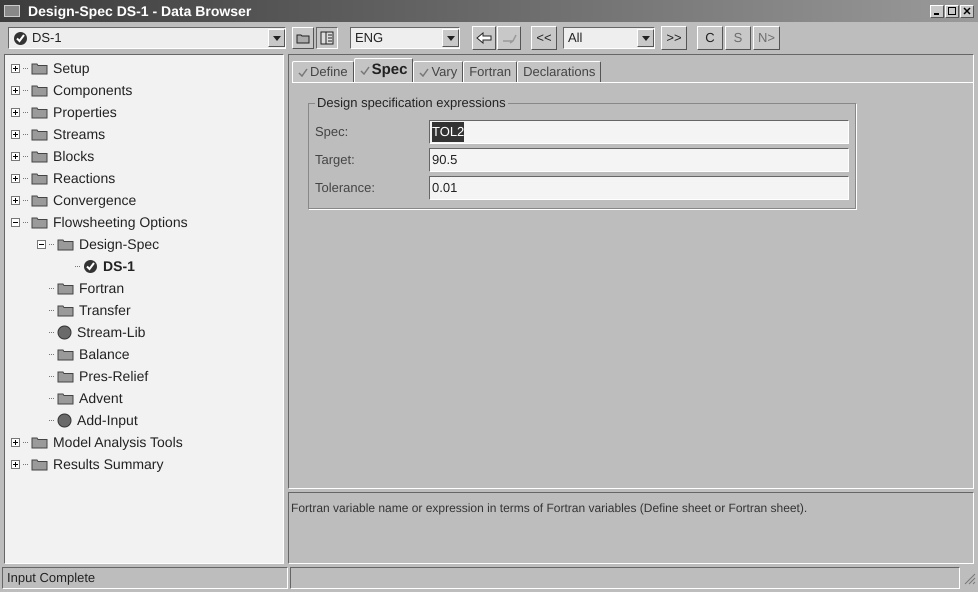  I want to click on maximize-icon, so click(952, 11).